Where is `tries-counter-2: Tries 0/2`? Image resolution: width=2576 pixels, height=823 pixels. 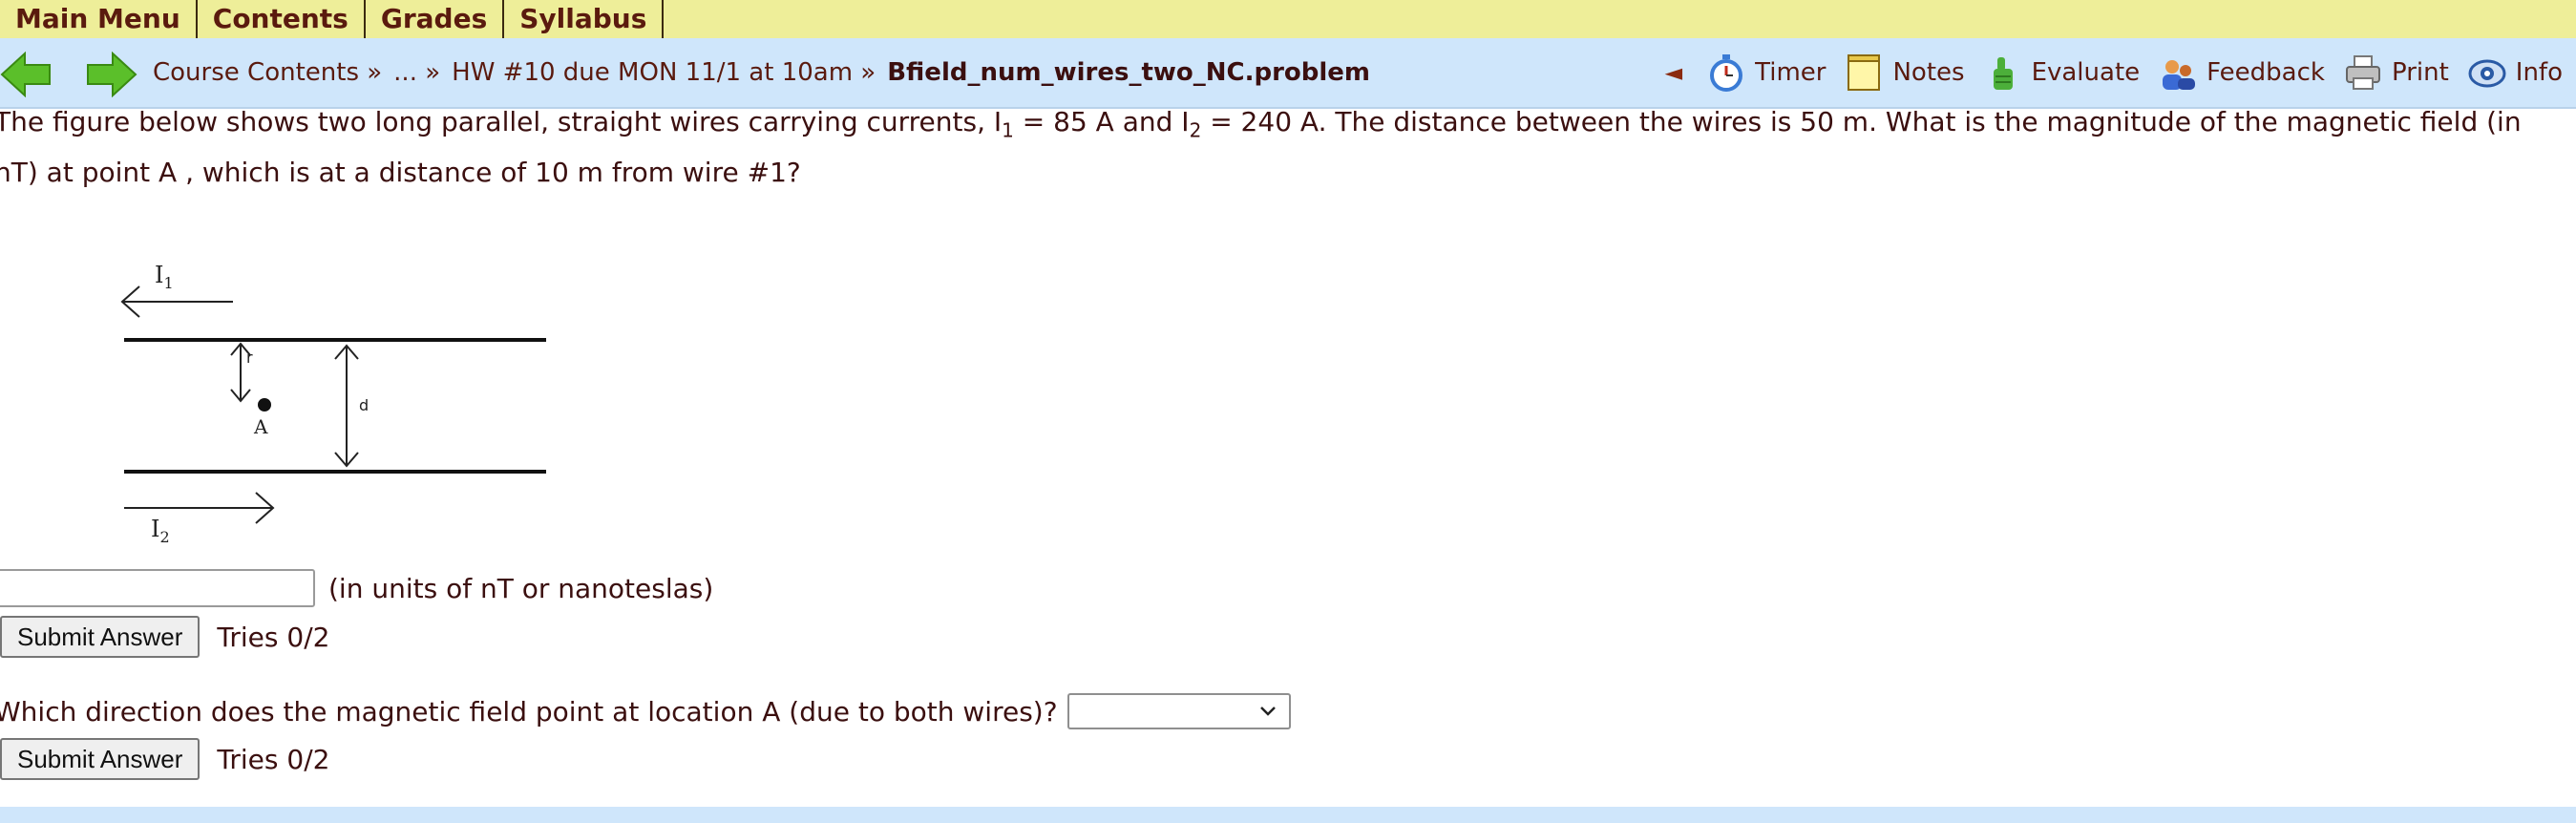 tries-counter-2: Tries 0/2 is located at coordinates (273, 759).